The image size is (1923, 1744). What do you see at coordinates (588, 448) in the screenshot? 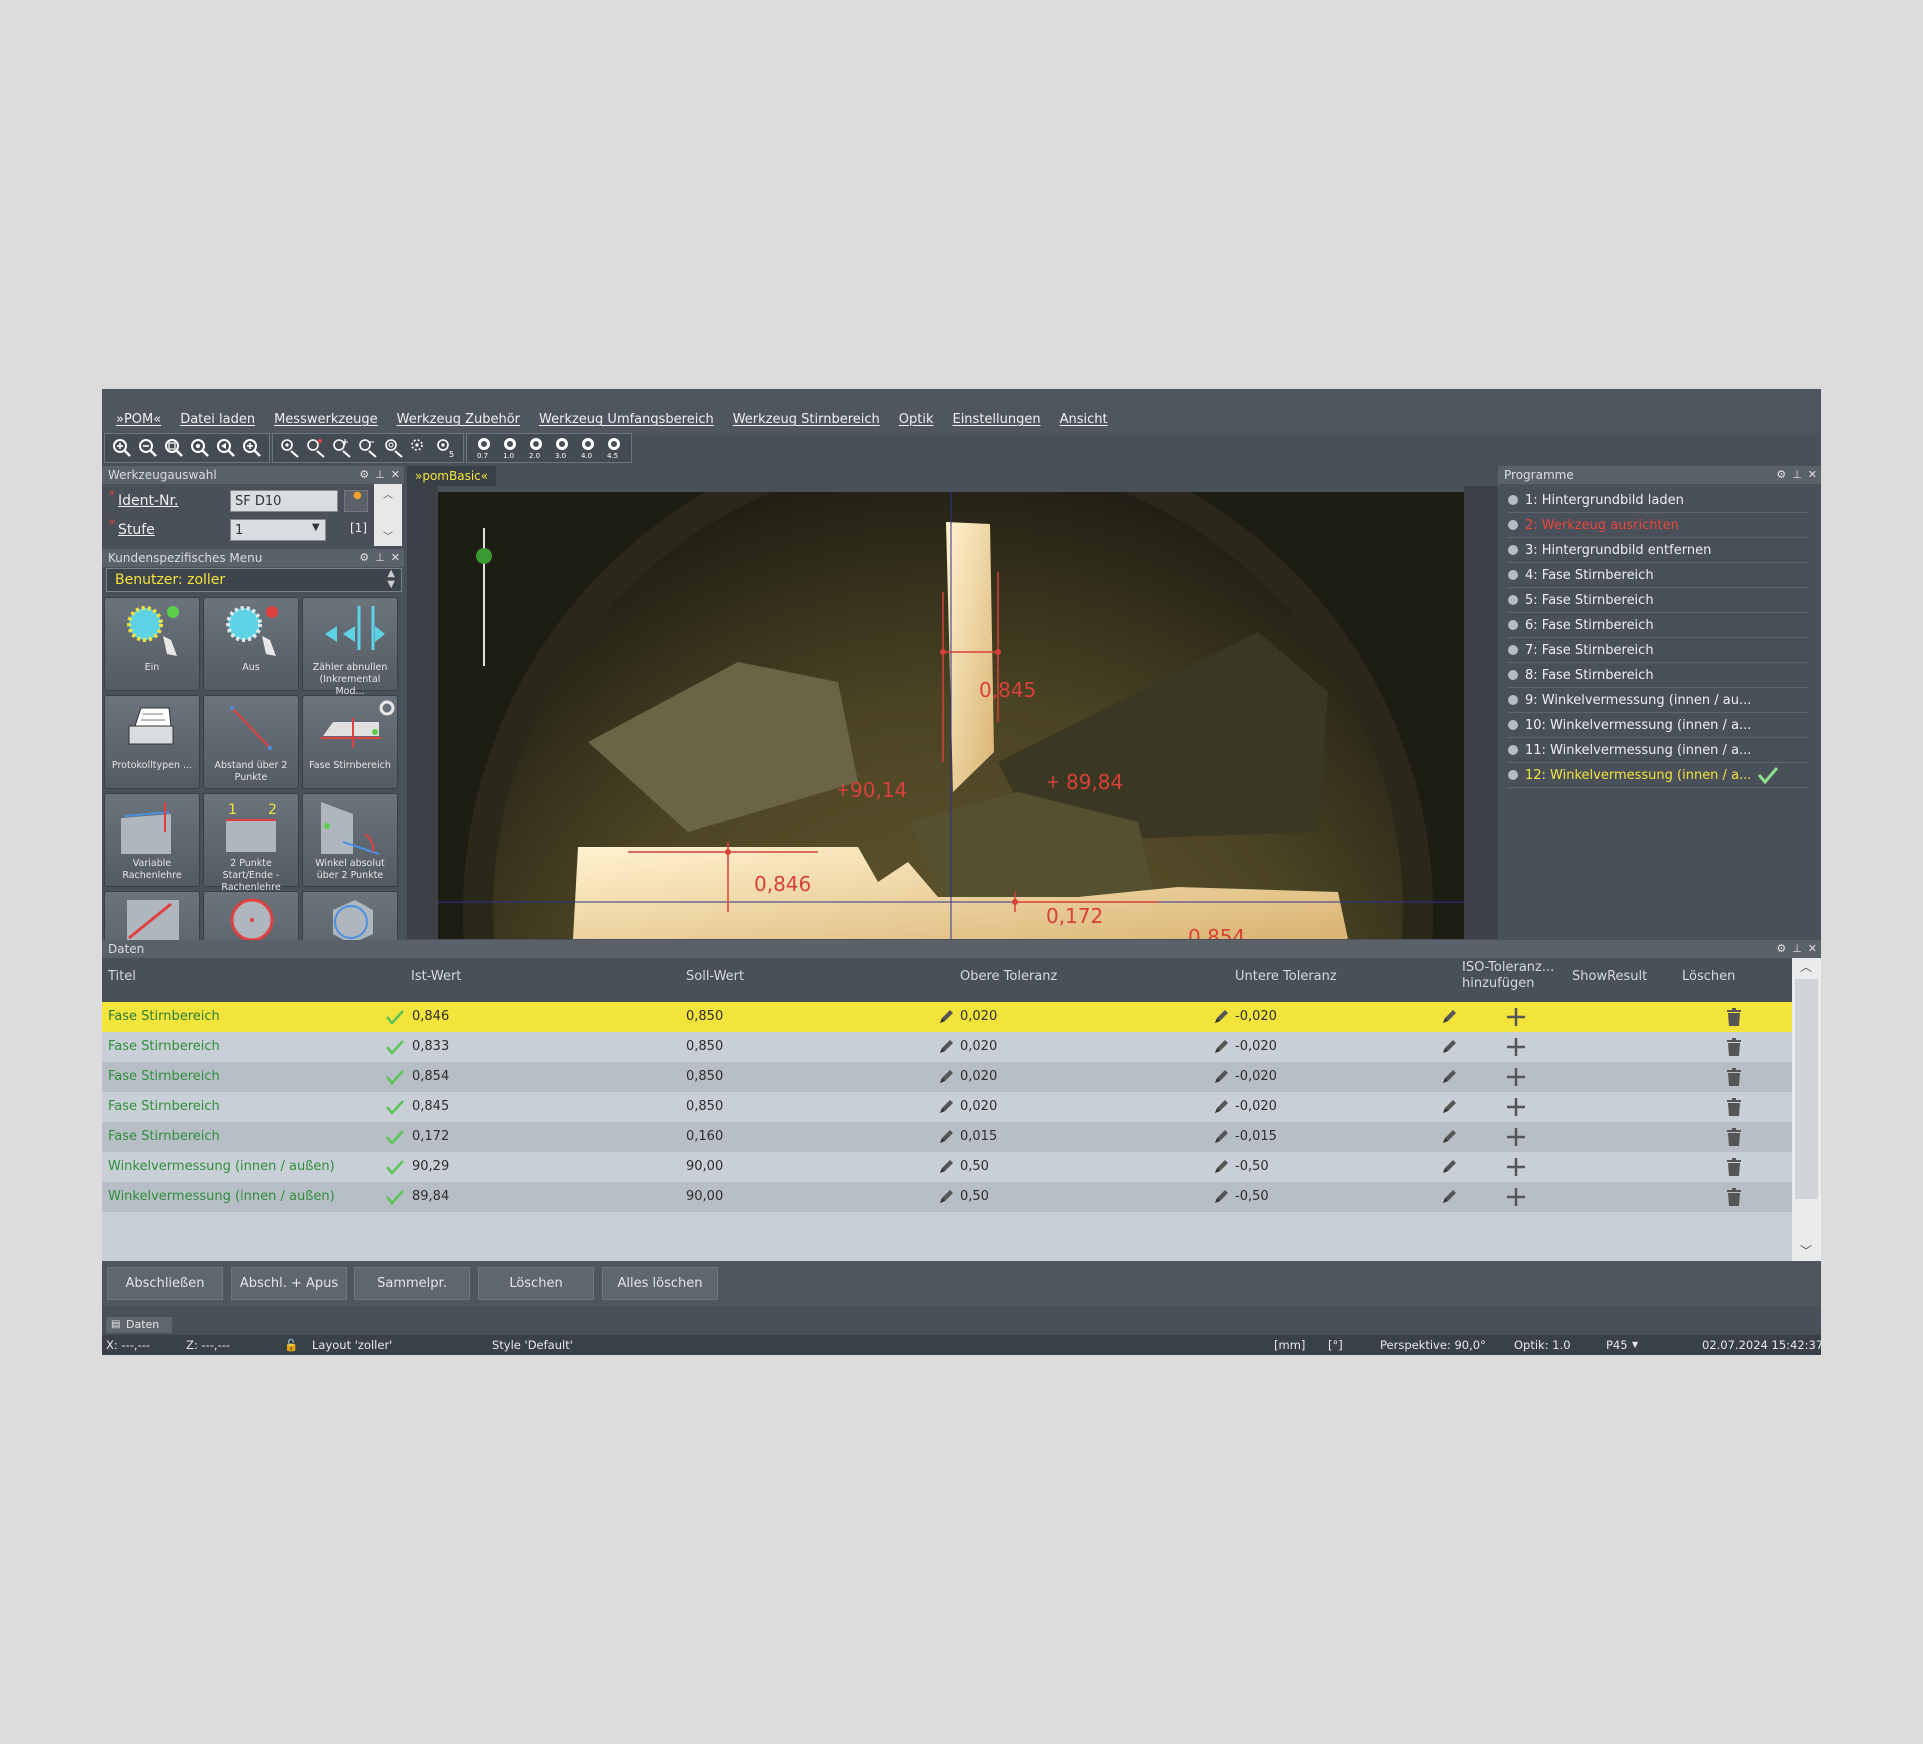
I see `magnification-4-0-icon: 4.0` at bounding box center [588, 448].